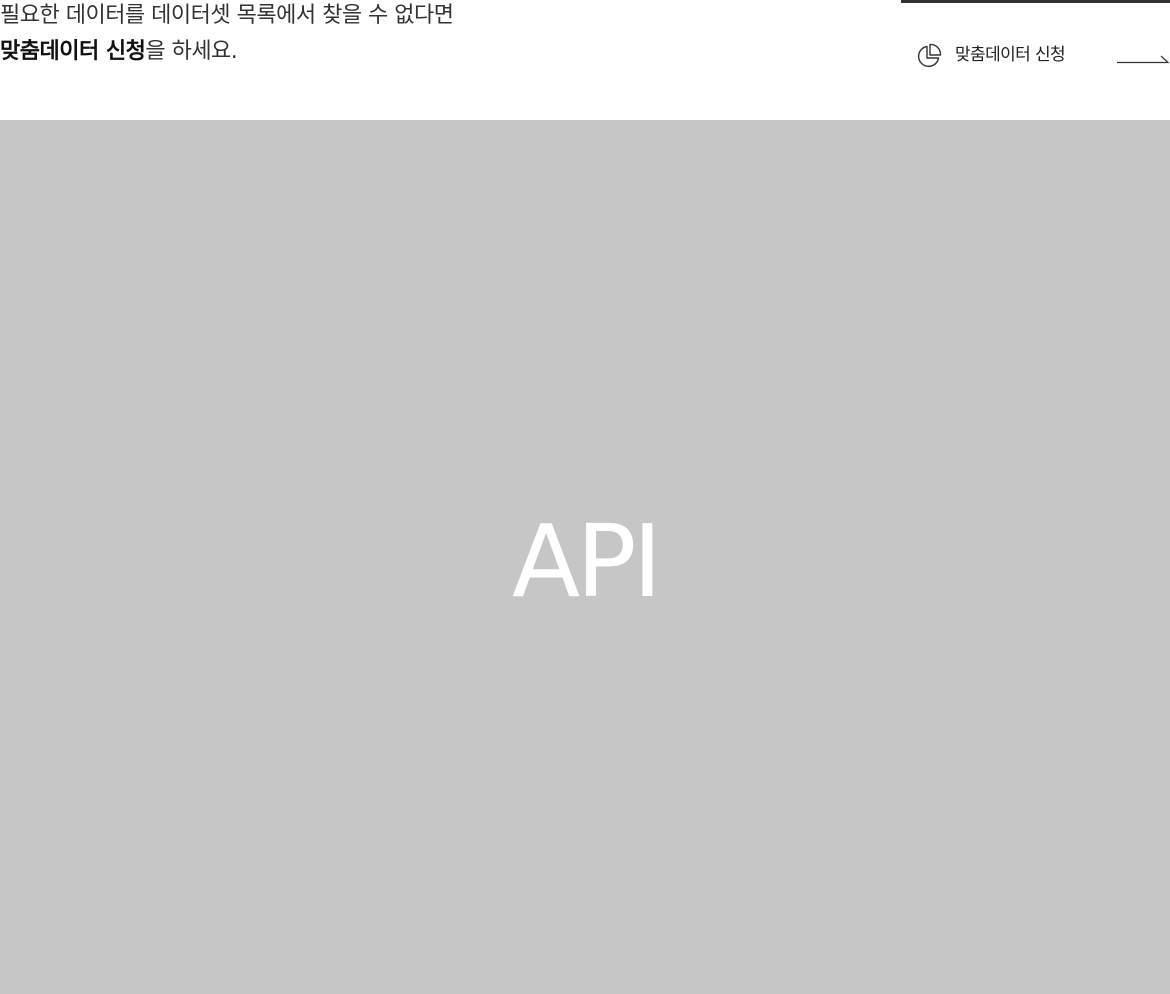 The width and height of the screenshot is (1170, 994). Describe the element at coordinates (1010, 55) in the screenshot. I see `custom-data-request-label: 맞춤데이터 신청` at that location.